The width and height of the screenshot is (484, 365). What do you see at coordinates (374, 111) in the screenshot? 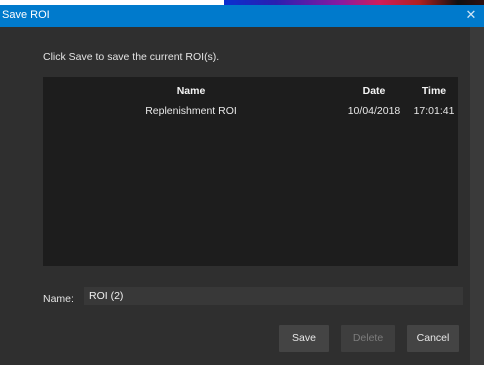
I see `row-date-cell: 10/04/2018` at bounding box center [374, 111].